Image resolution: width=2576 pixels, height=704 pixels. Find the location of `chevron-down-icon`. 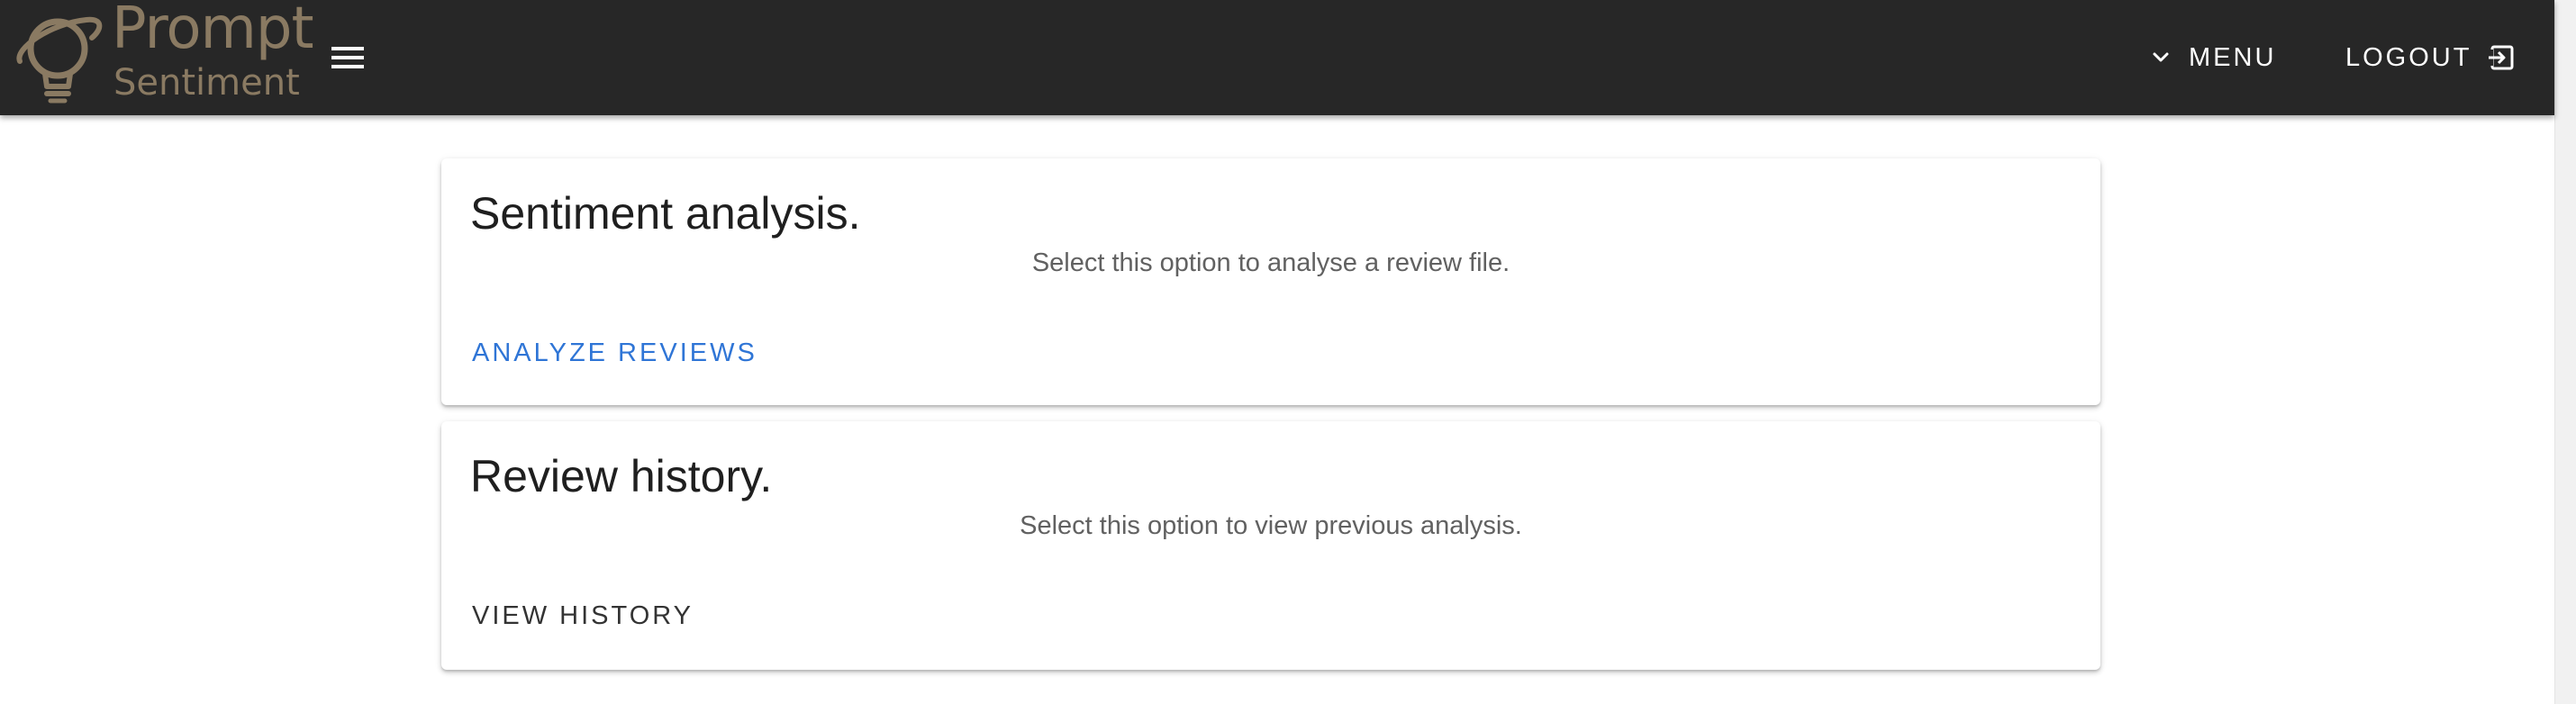

chevron-down-icon is located at coordinates (2161, 57).